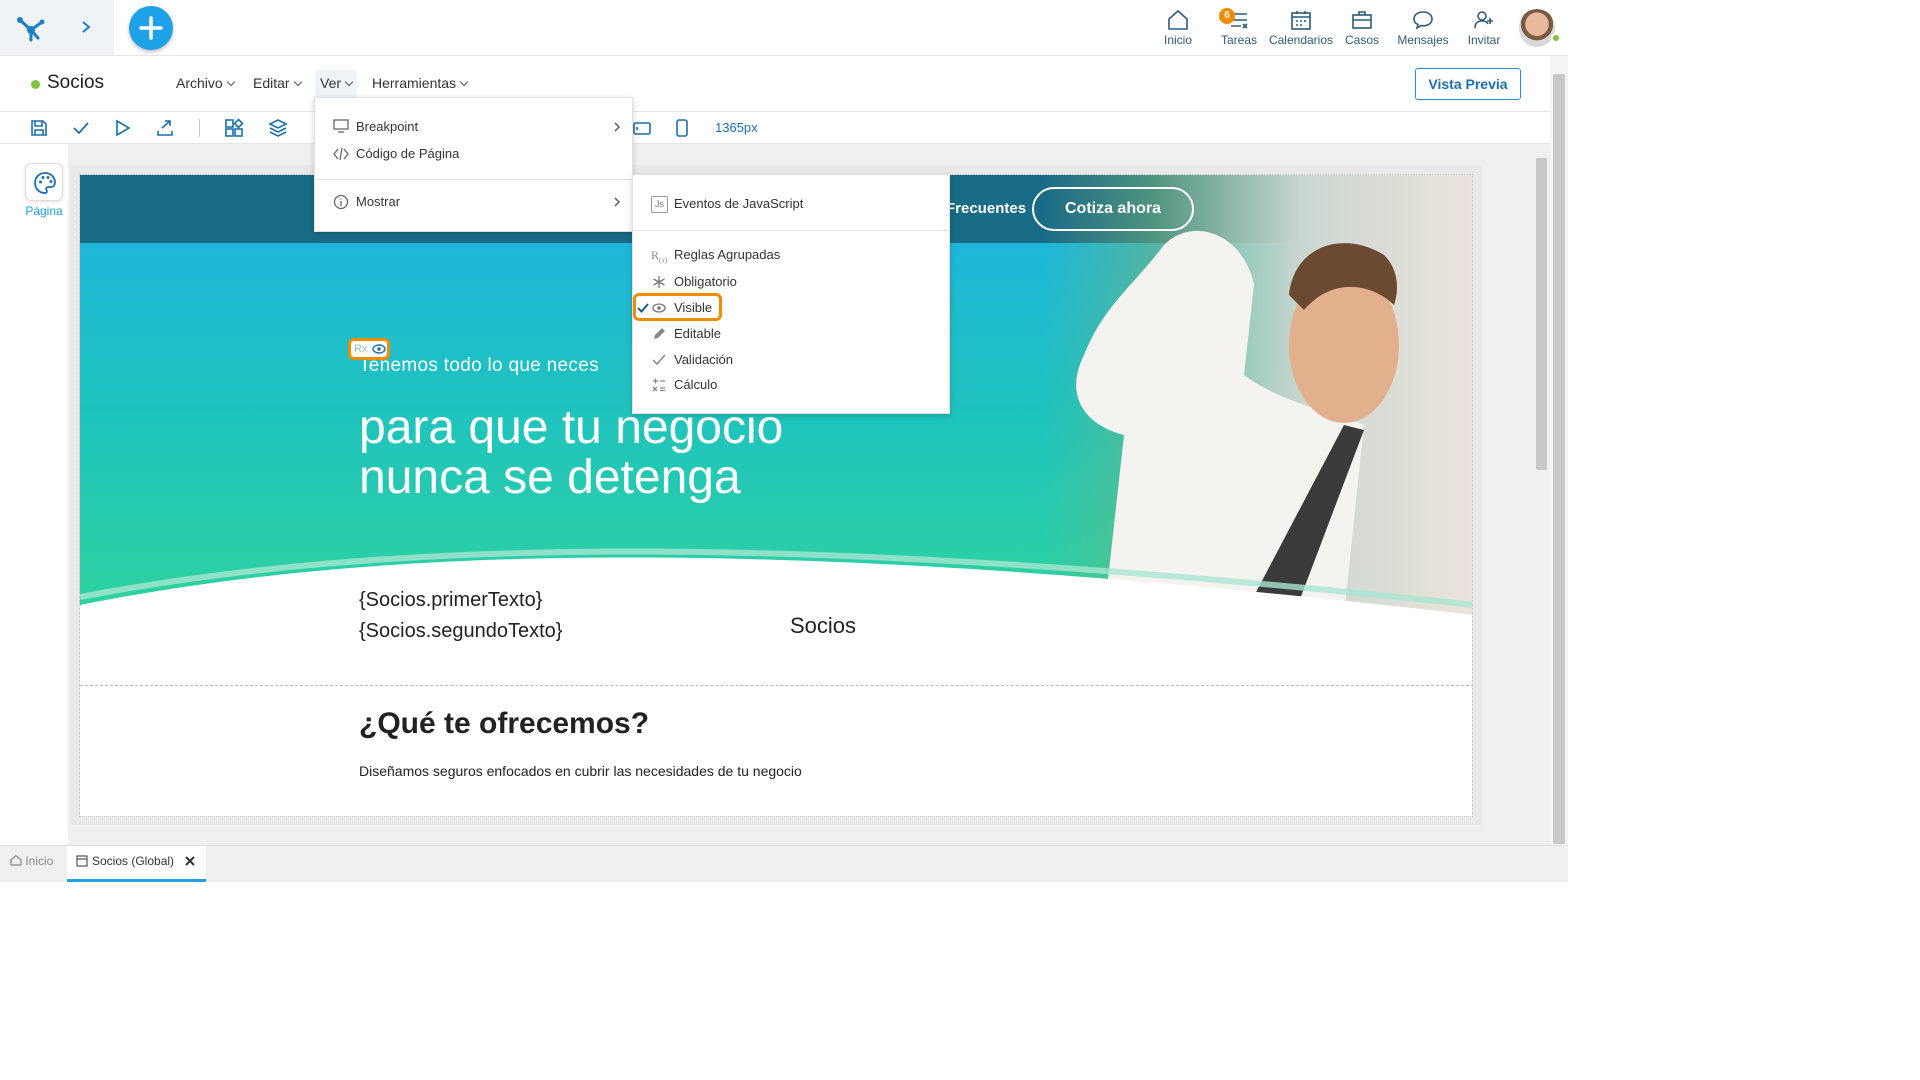 This screenshot has width=1920, height=1080. Describe the element at coordinates (1484, 40) in the screenshot. I see `nav-invitar-label: Invitar` at that location.